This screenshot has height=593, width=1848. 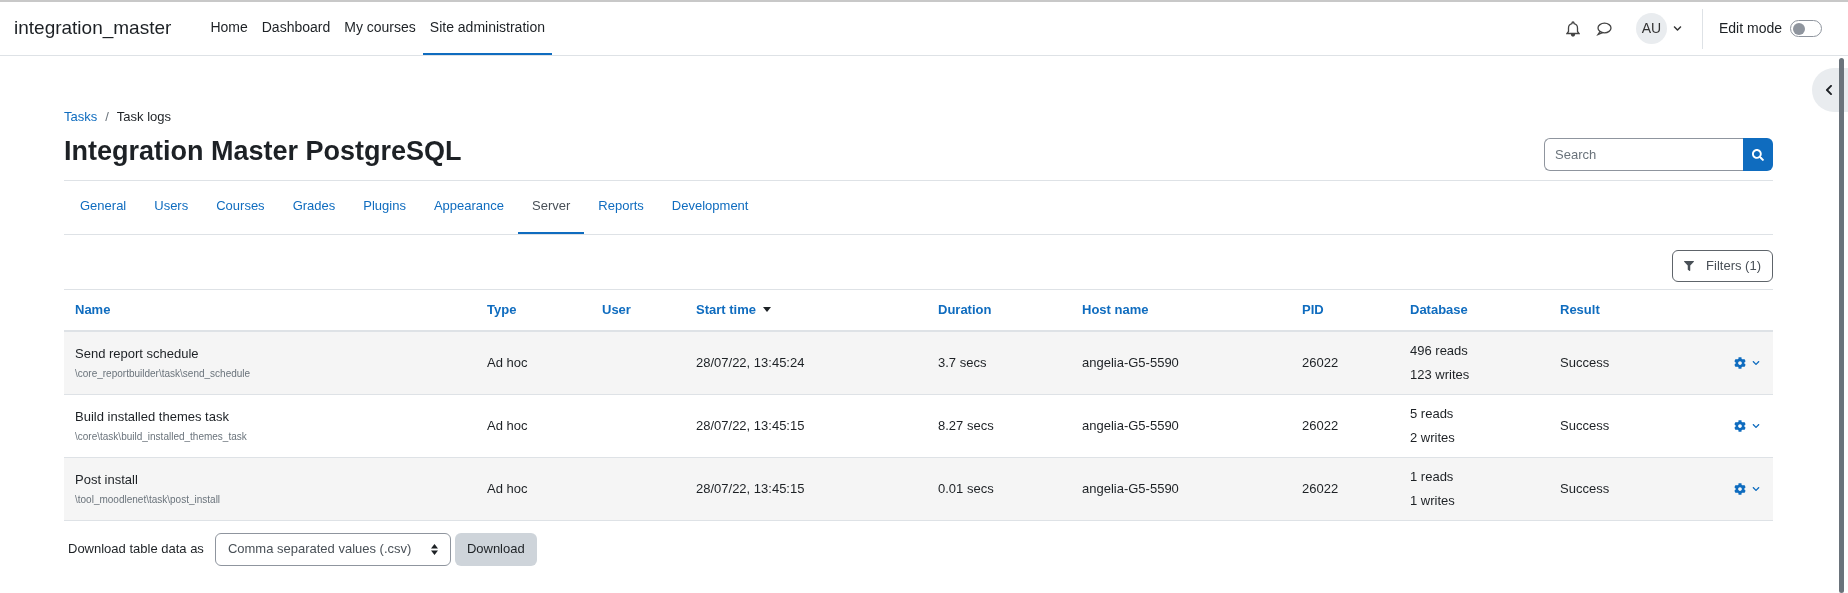 I want to click on column-header: PID, so click(x=1345, y=309).